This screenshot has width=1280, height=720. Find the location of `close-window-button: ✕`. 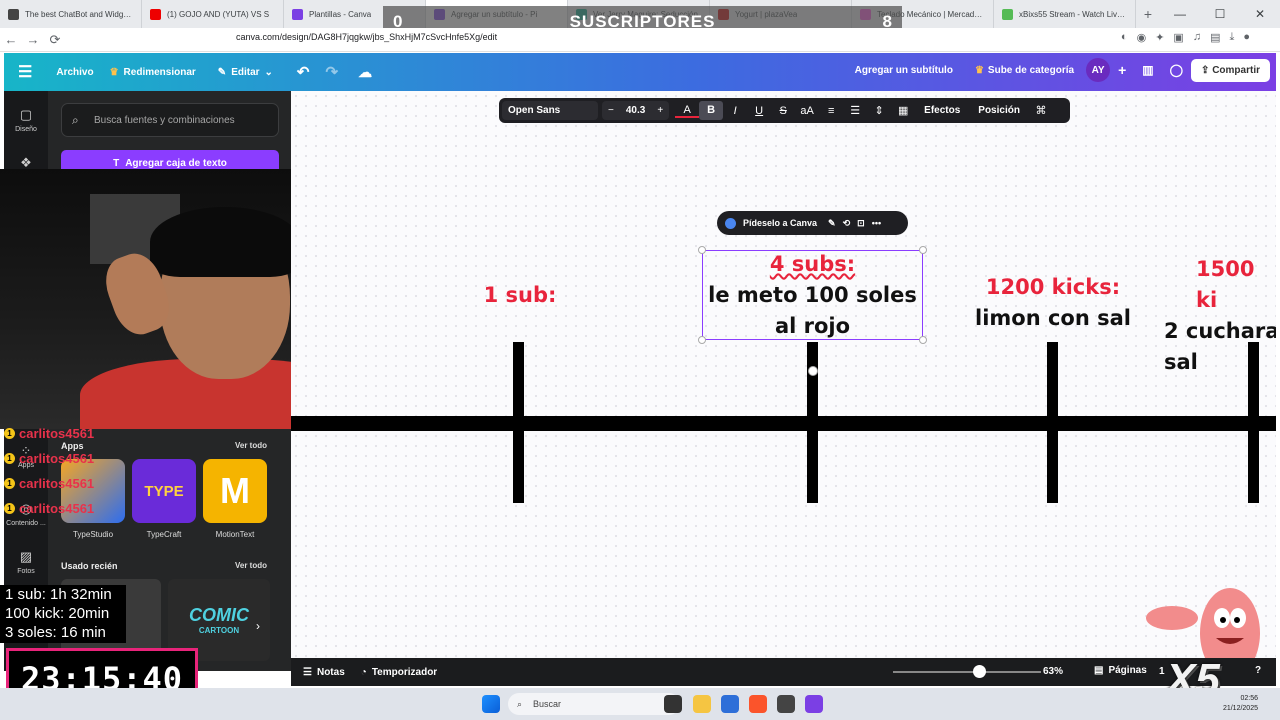

close-window-button: ✕ is located at coordinates (1260, 14).